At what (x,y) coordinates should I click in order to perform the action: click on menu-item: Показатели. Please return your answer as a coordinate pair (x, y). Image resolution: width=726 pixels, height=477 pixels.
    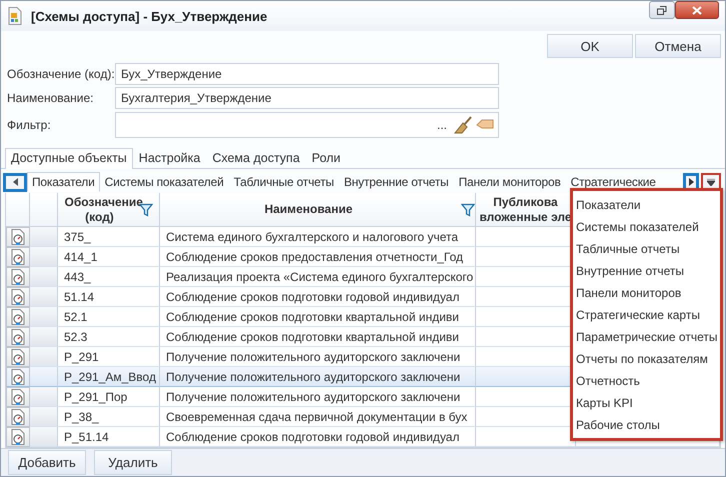
    Looking at the image, I should click on (646, 205).